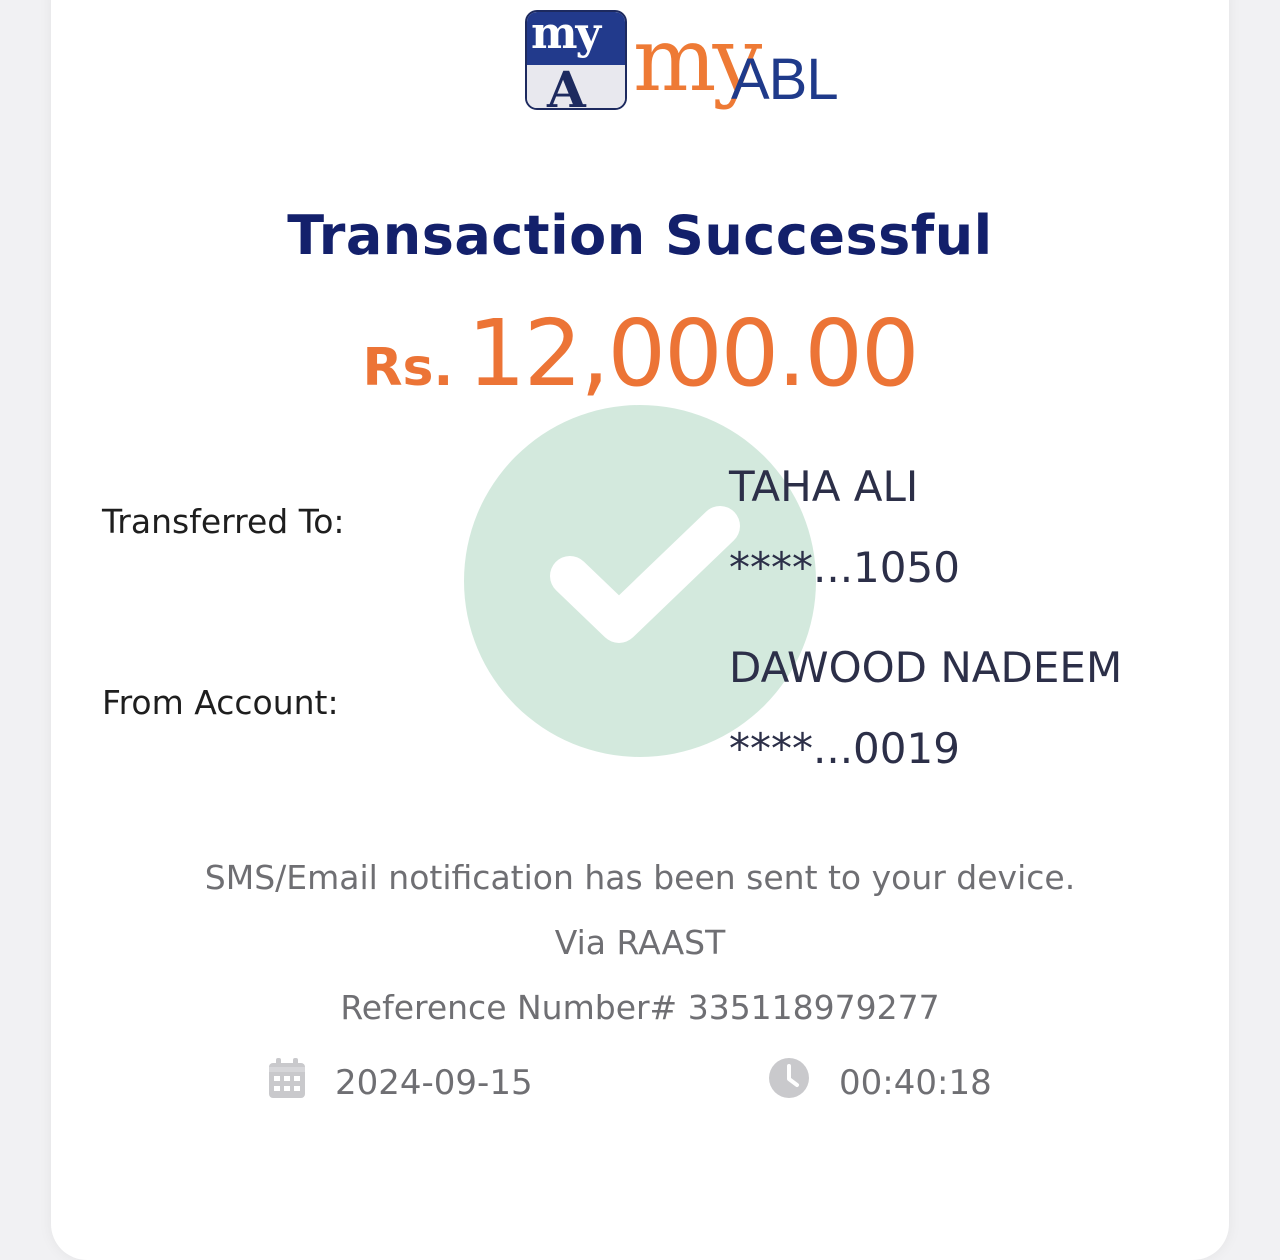  I want to click on amount: Rs. 12,000.00, so click(640, 353).